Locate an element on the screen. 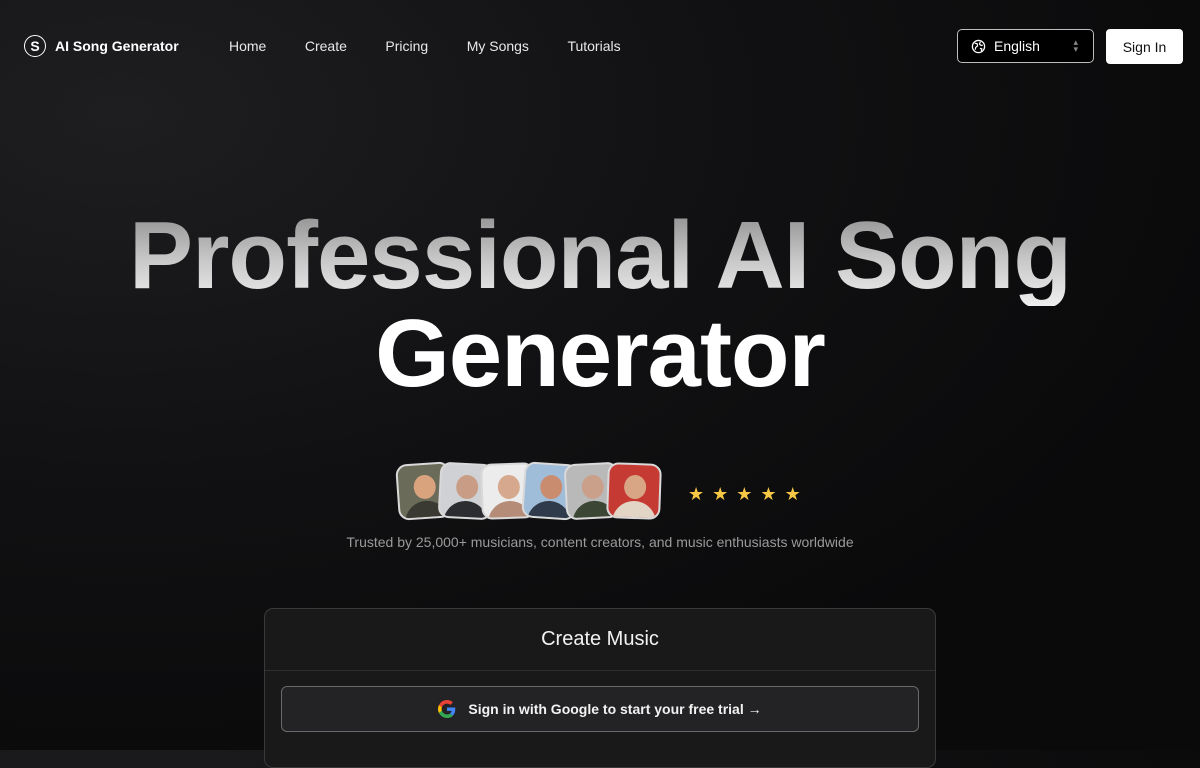 The width and height of the screenshot is (1200, 768). avatar is located at coordinates (634, 491).